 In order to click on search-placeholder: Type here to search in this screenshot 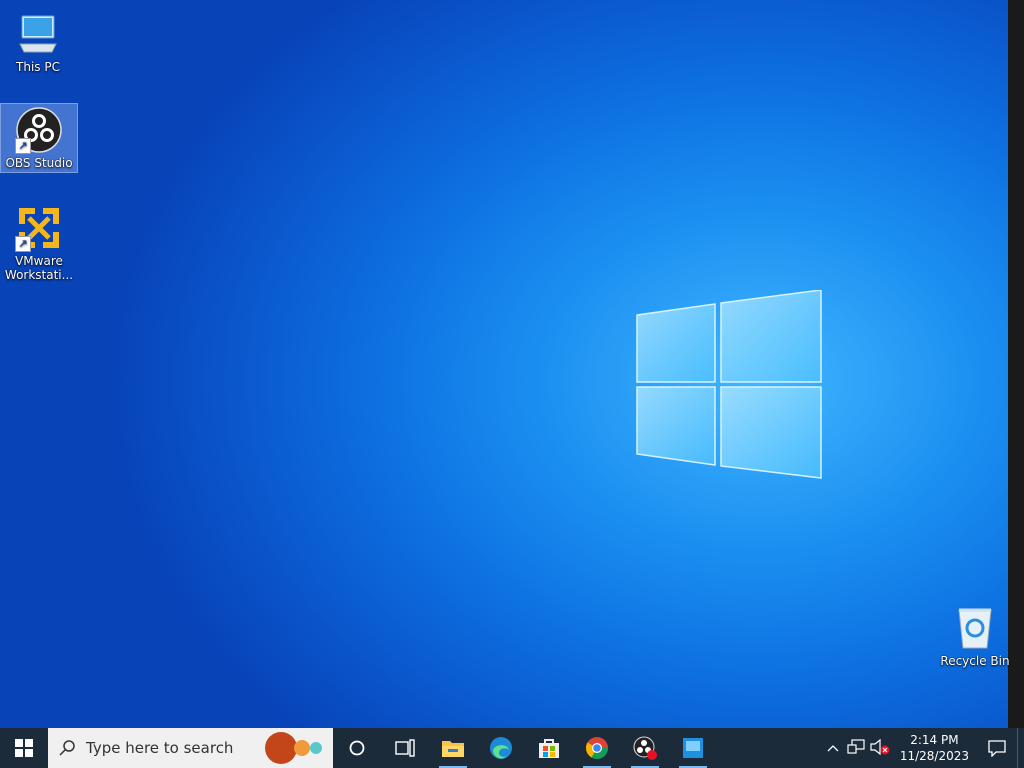, I will do `click(160, 748)`.